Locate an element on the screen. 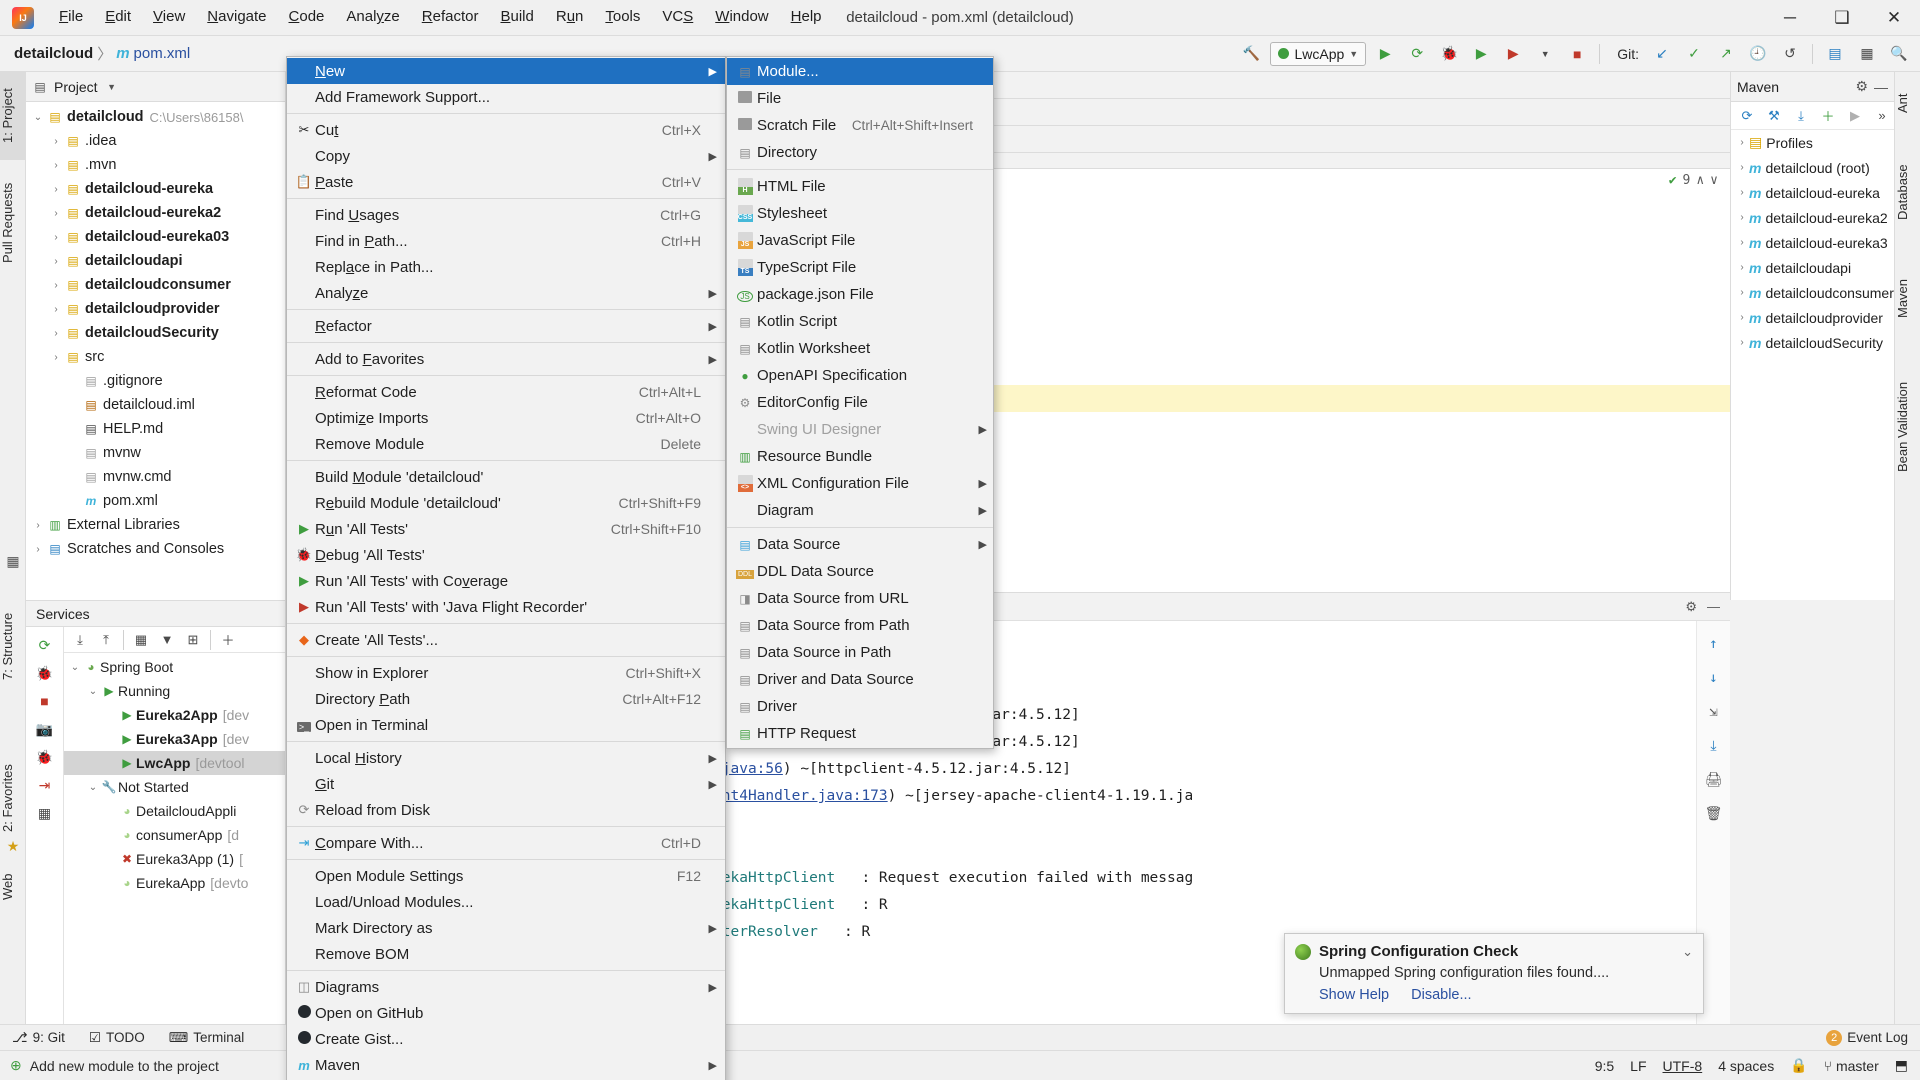 This screenshot has height=1080, width=1920. git-commit-icon: ✓ is located at coordinates (1694, 54).